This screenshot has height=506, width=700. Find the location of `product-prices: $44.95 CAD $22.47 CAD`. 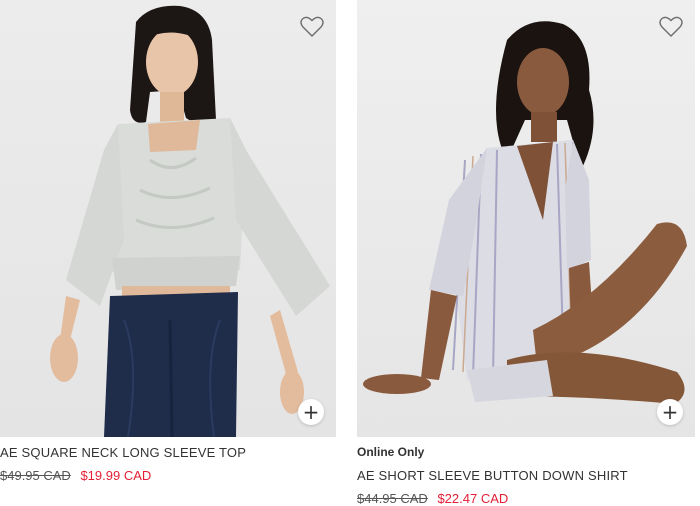

product-prices: $44.95 CAD $22.47 CAD is located at coordinates (526, 498).